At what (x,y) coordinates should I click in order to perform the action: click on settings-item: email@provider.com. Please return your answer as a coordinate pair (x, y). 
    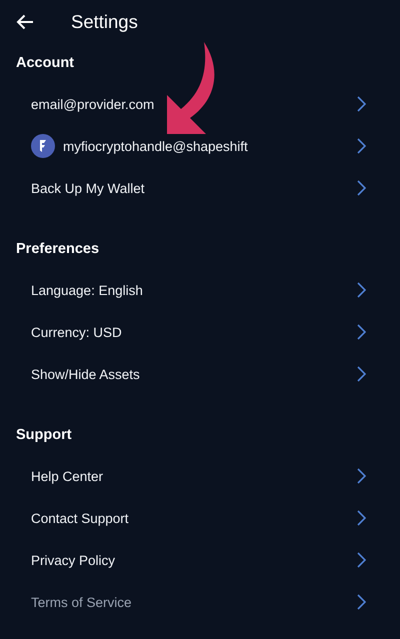
    Looking at the image, I should click on (200, 104).